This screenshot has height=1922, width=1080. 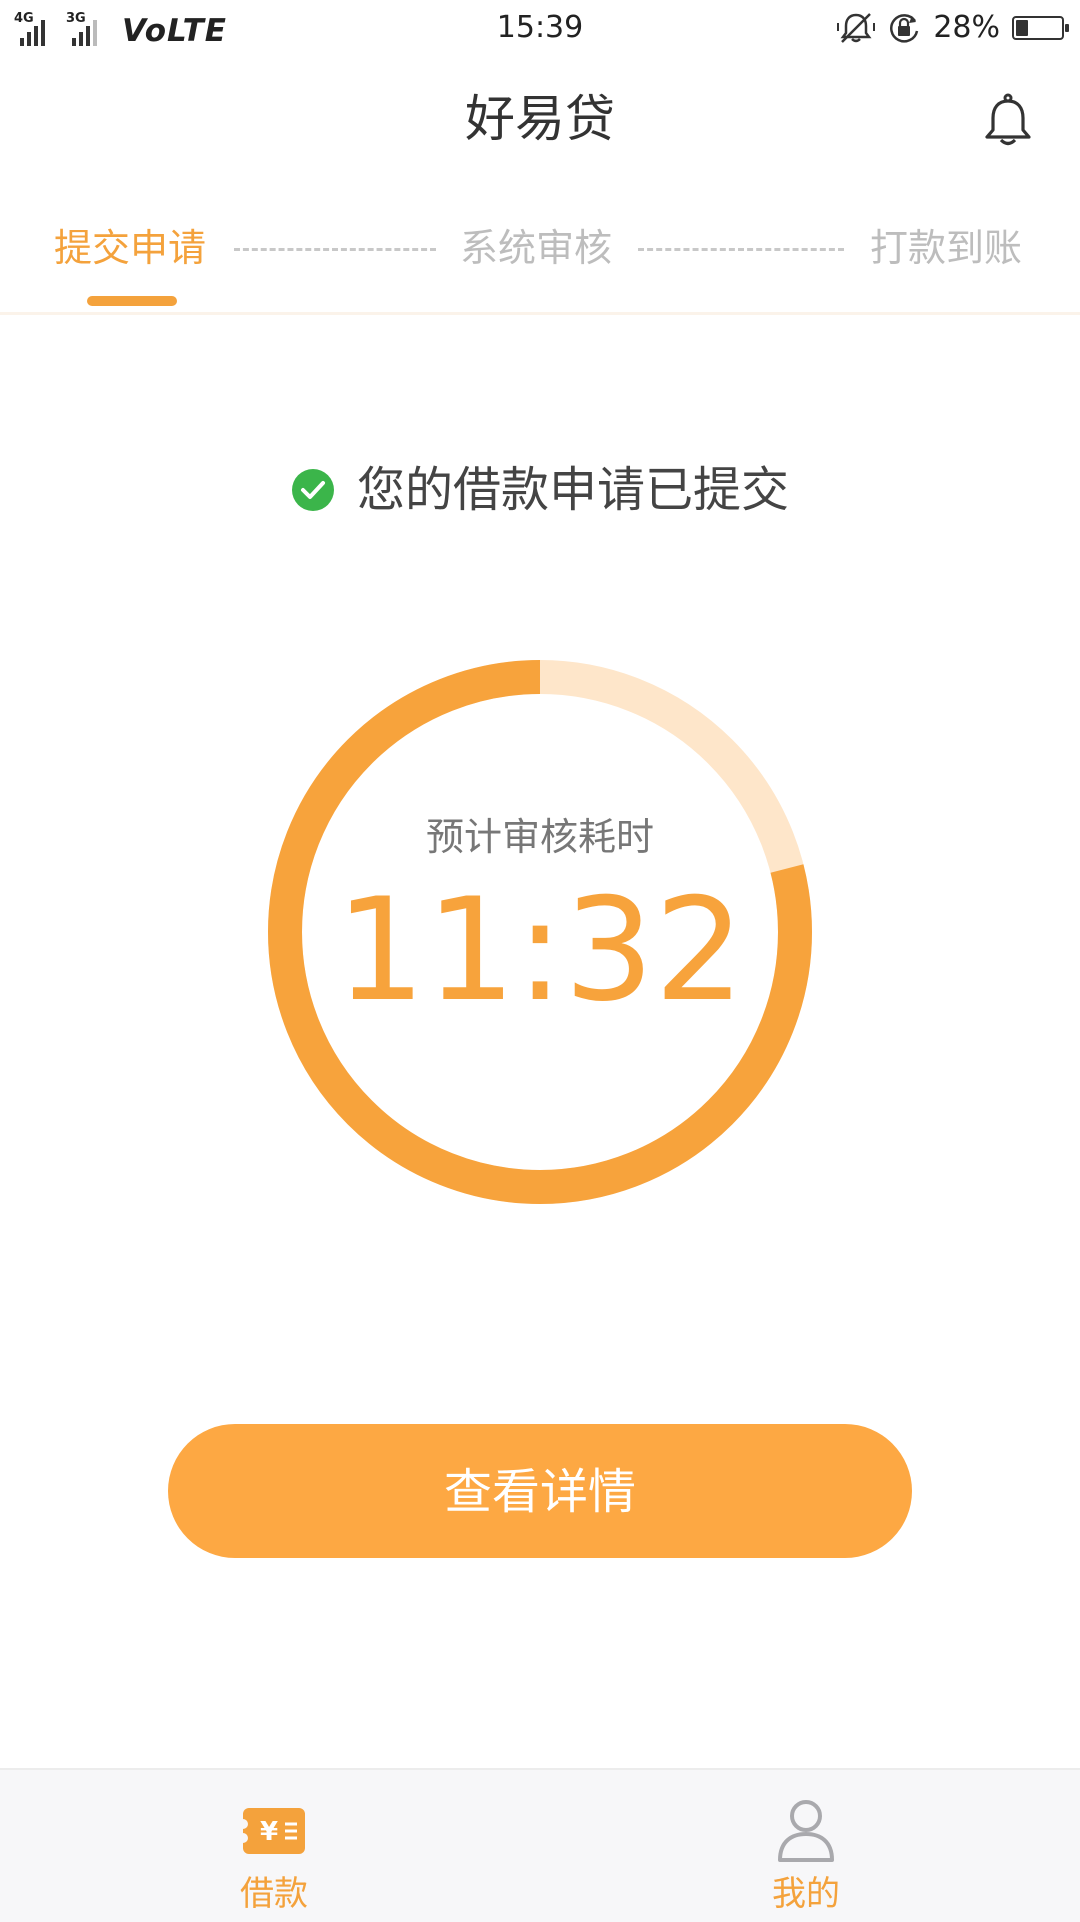 I want to click on application-steps: 提交申请 系统审核 打款到账, so click(x=540, y=267).